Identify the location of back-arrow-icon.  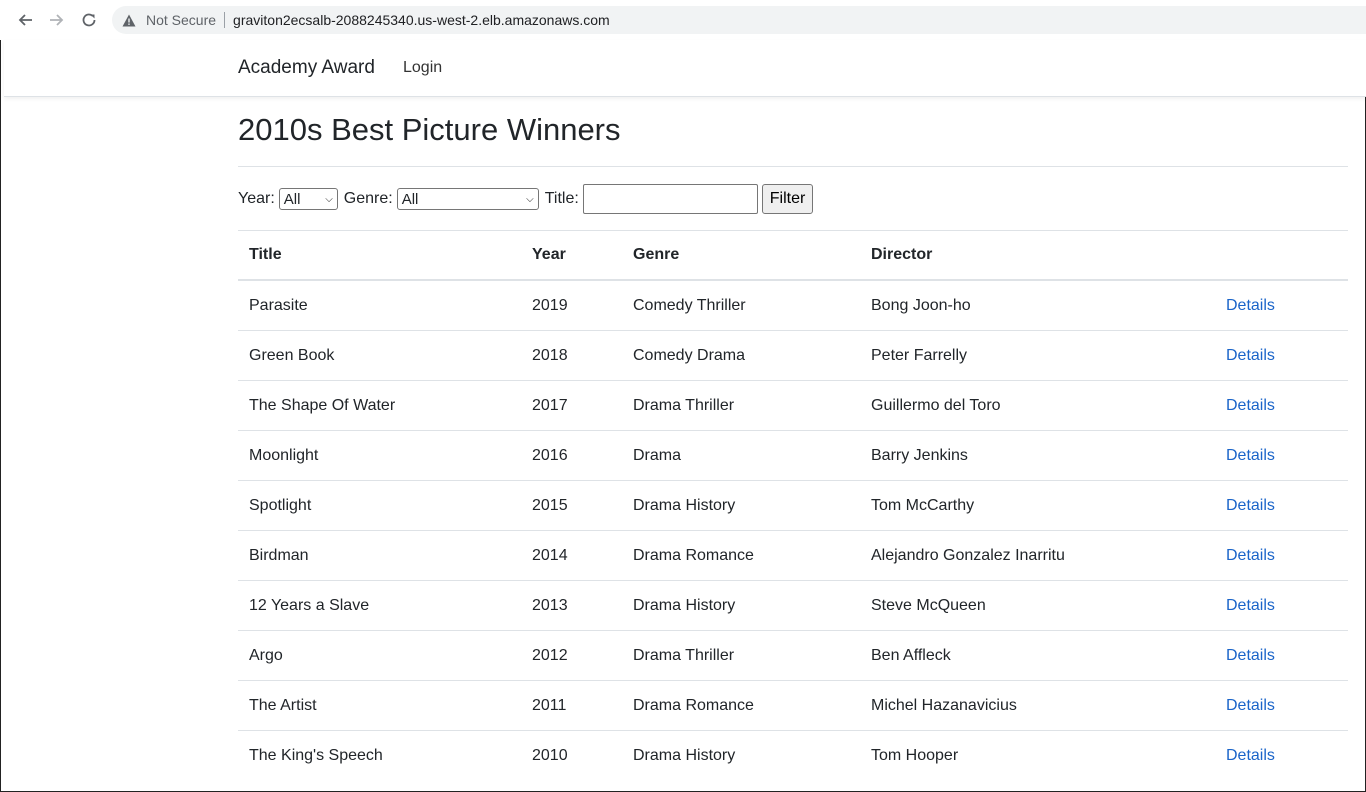
(25, 20).